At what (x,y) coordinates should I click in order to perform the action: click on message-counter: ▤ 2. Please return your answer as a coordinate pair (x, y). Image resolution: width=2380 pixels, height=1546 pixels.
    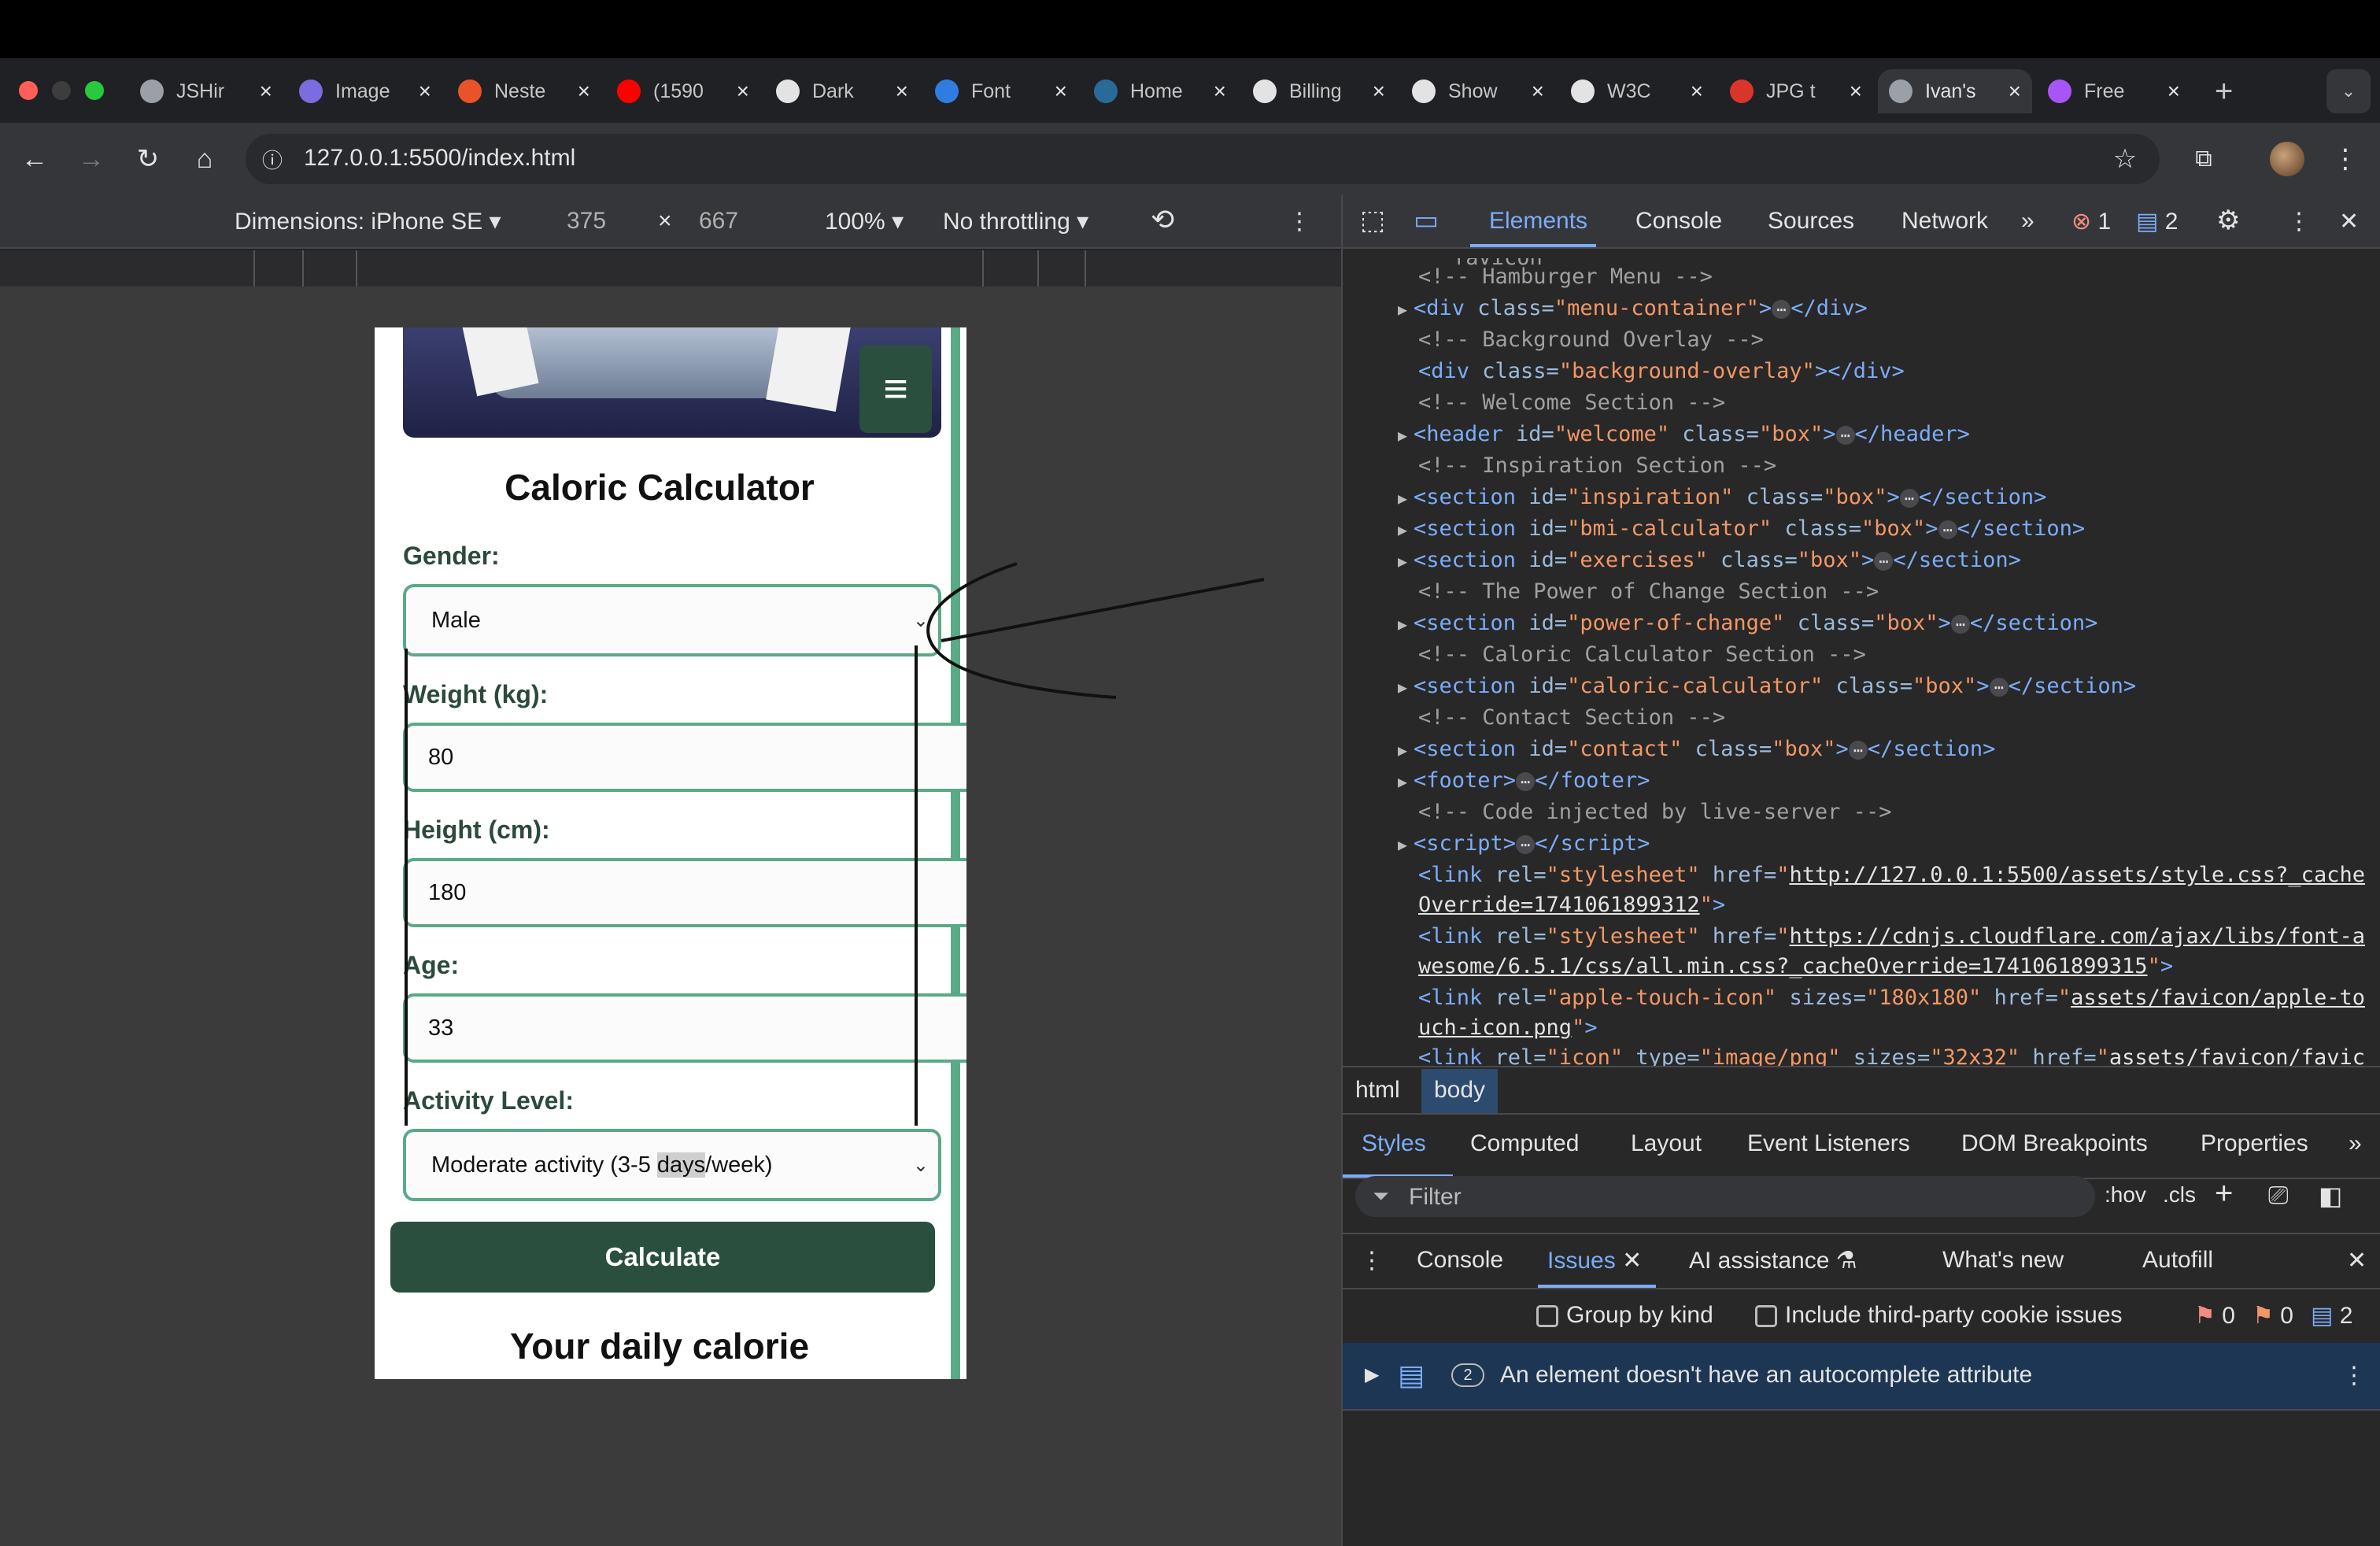
    Looking at the image, I should click on (2157, 221).